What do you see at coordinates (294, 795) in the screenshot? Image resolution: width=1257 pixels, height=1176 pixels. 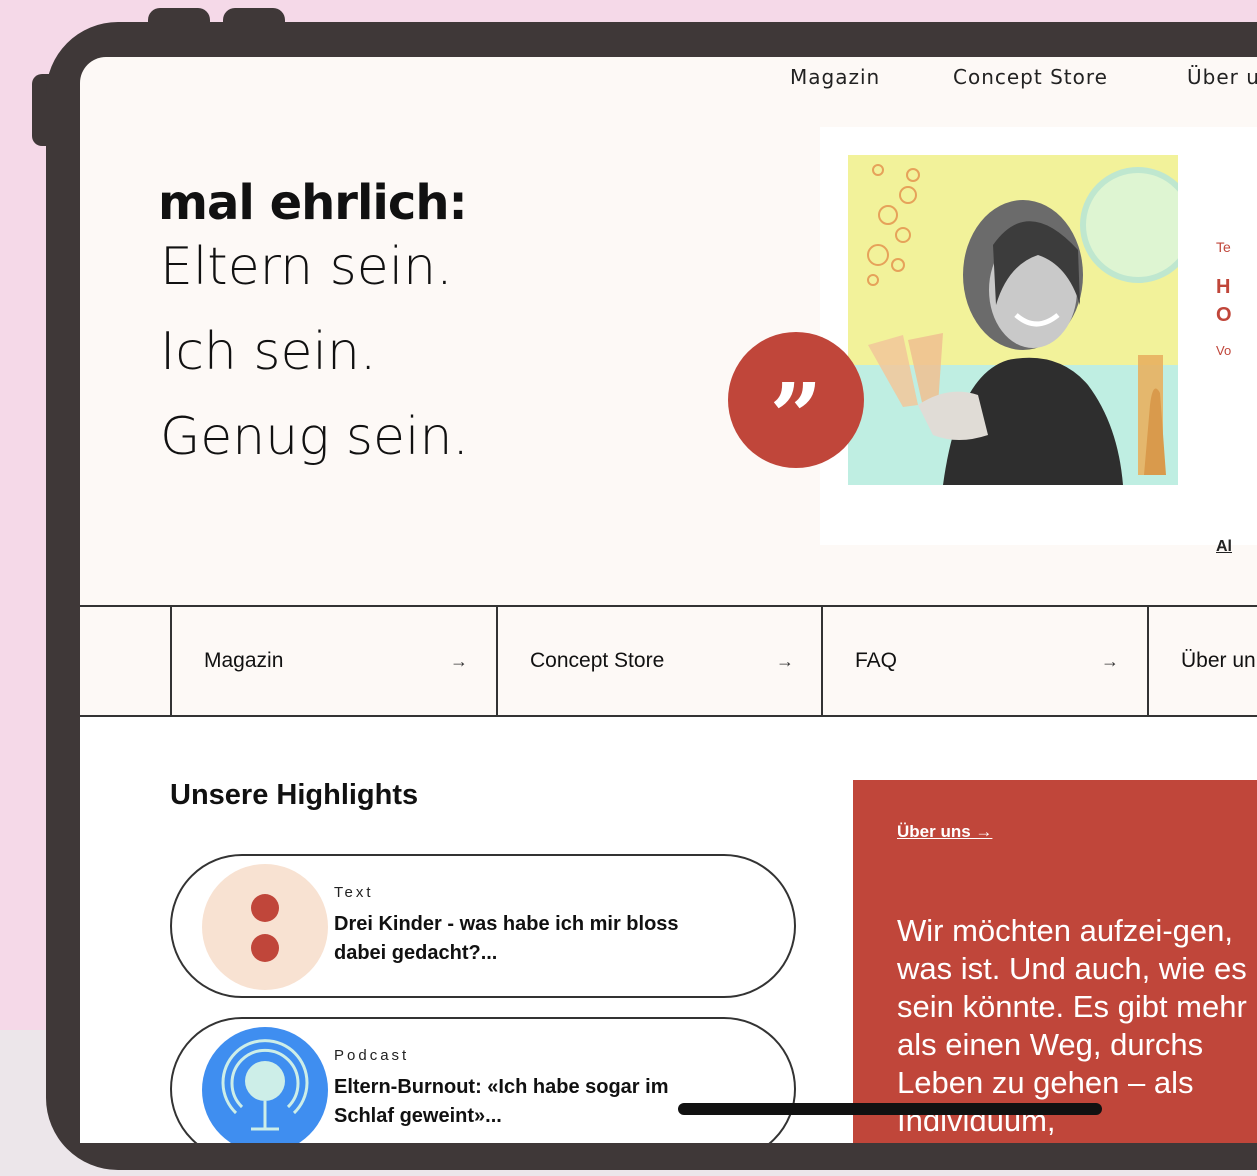 I see `highlights-heading: Unsere Highlights` at bounding box center [294, 795].